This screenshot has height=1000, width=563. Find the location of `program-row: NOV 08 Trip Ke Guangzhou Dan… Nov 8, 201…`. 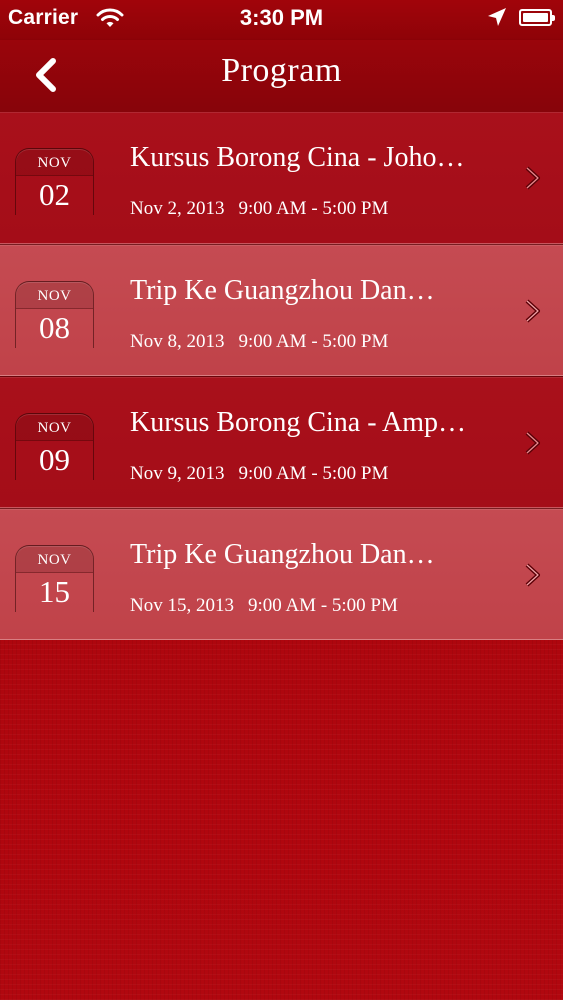

program-row: NOV 08 Trip Ke Guangzhou Dan… Nov 8, 201… is located at coordinates (281, 310).